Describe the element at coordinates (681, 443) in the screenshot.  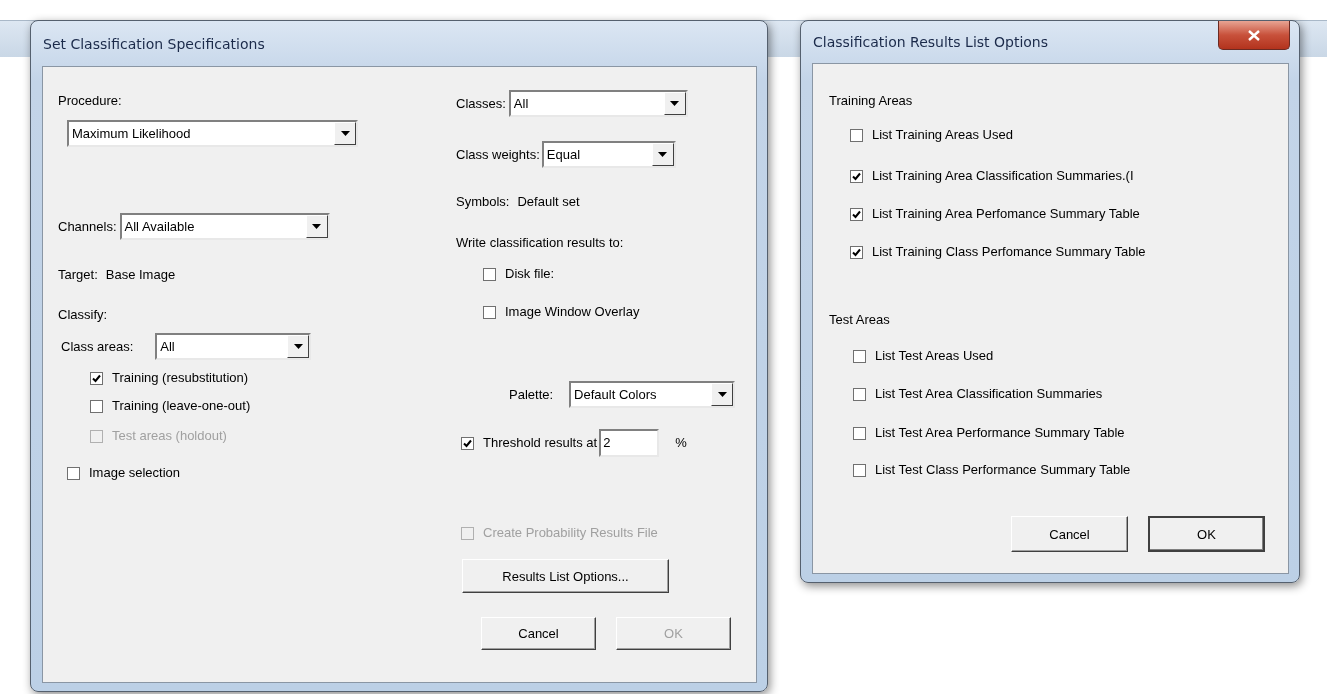
I see `unit-label: %` at that location.